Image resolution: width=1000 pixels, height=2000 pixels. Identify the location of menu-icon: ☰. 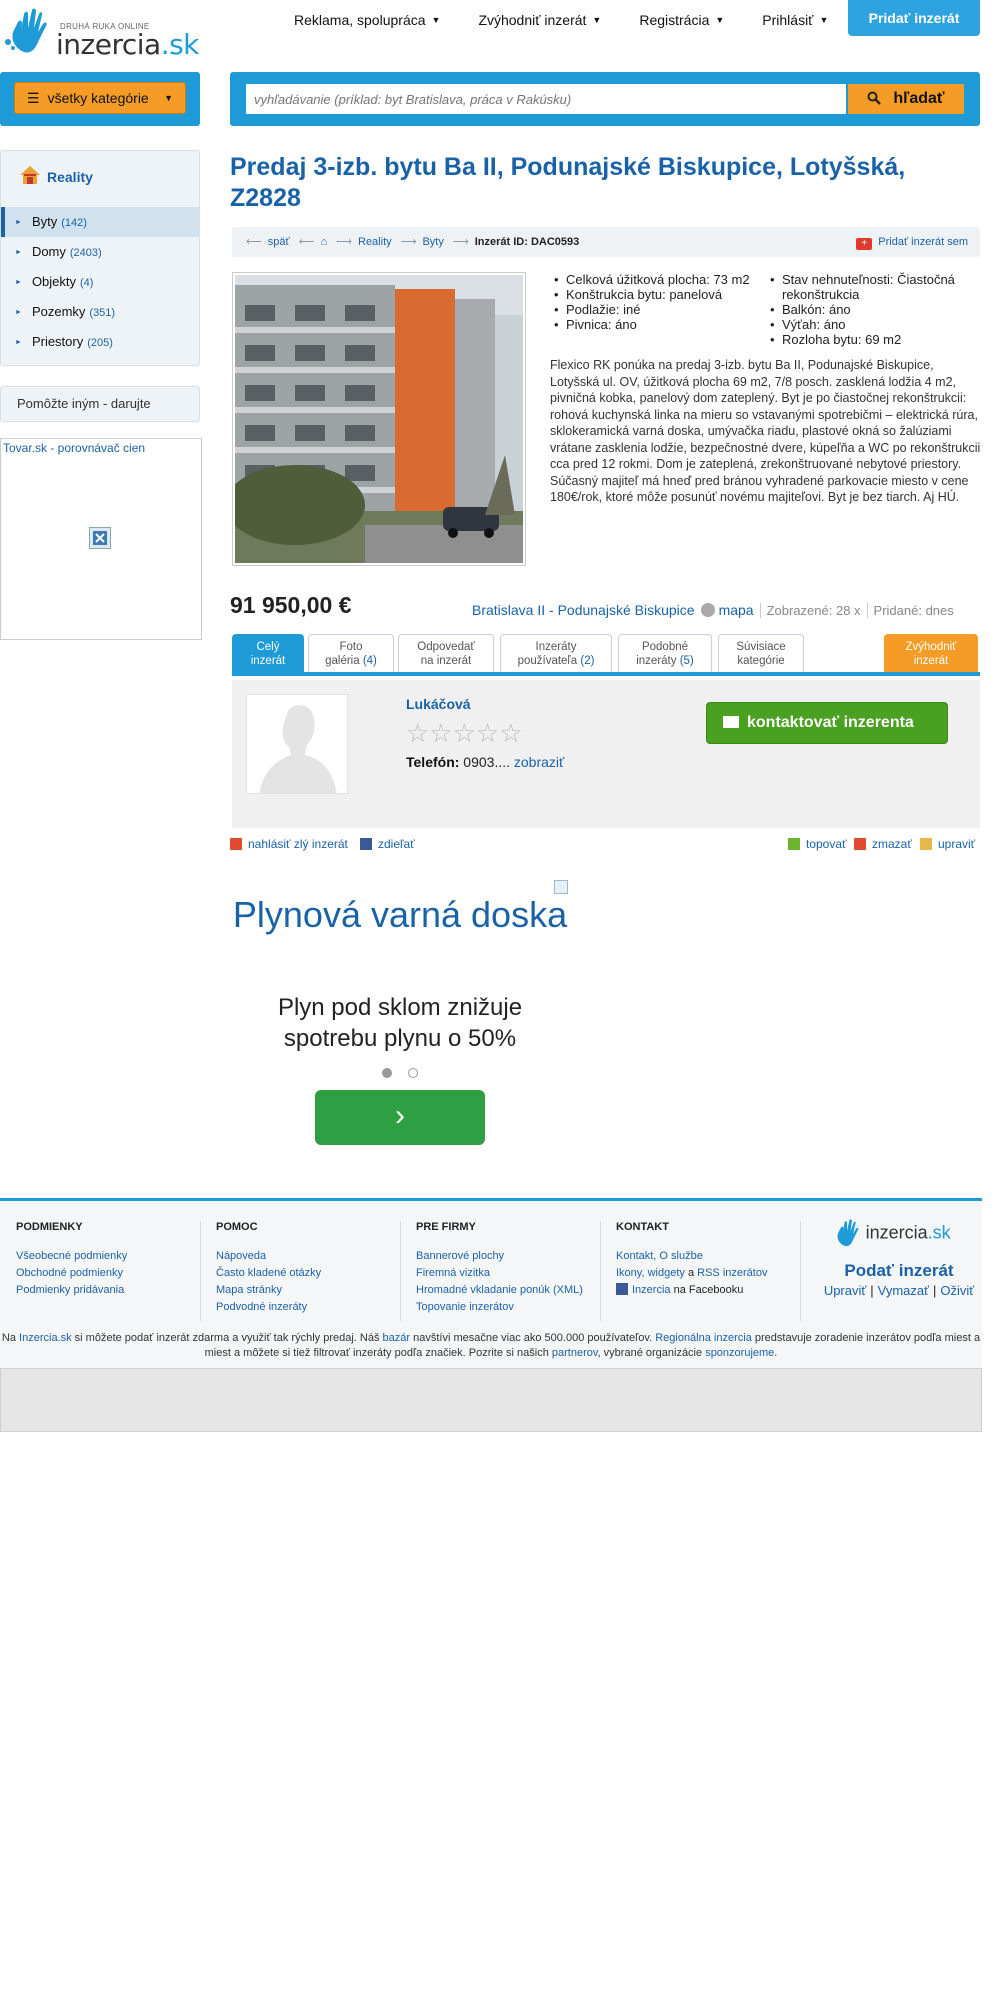
(33, 98).